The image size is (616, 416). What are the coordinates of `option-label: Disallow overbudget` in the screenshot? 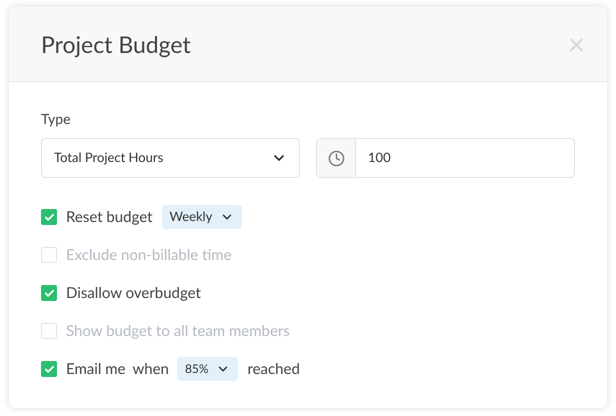 It's located at (133, 293).